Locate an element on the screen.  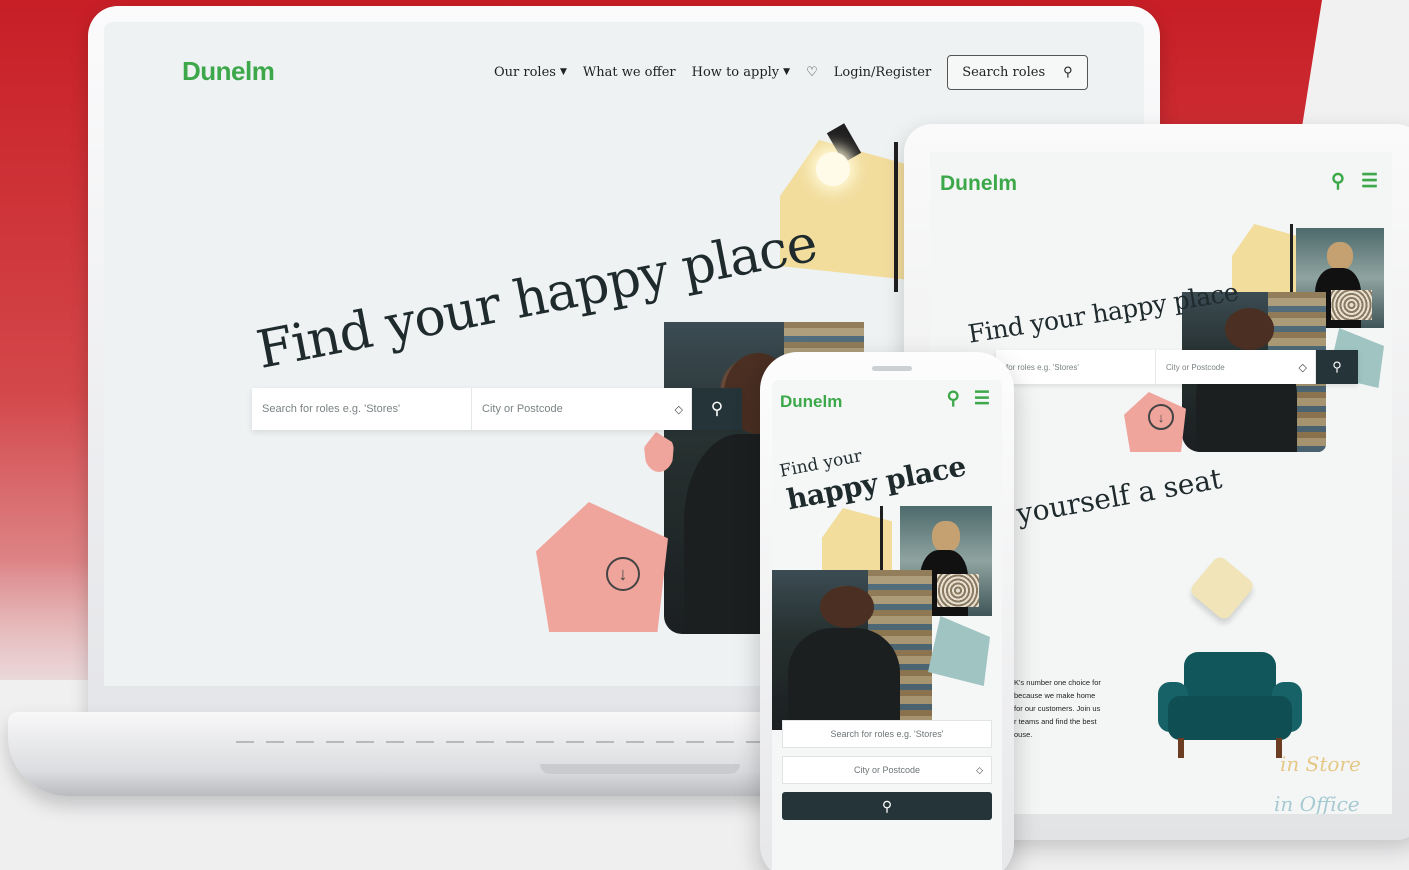
nav-how-to-apply: How to apply ▼ is located at coordinates (741, 72).